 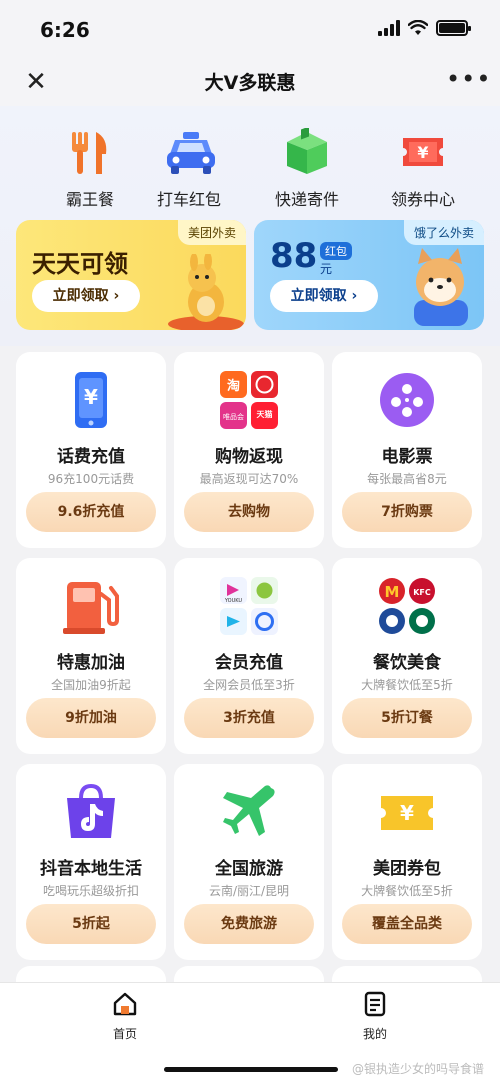 I want to click on home-icon, so click(x=125, y=1004).